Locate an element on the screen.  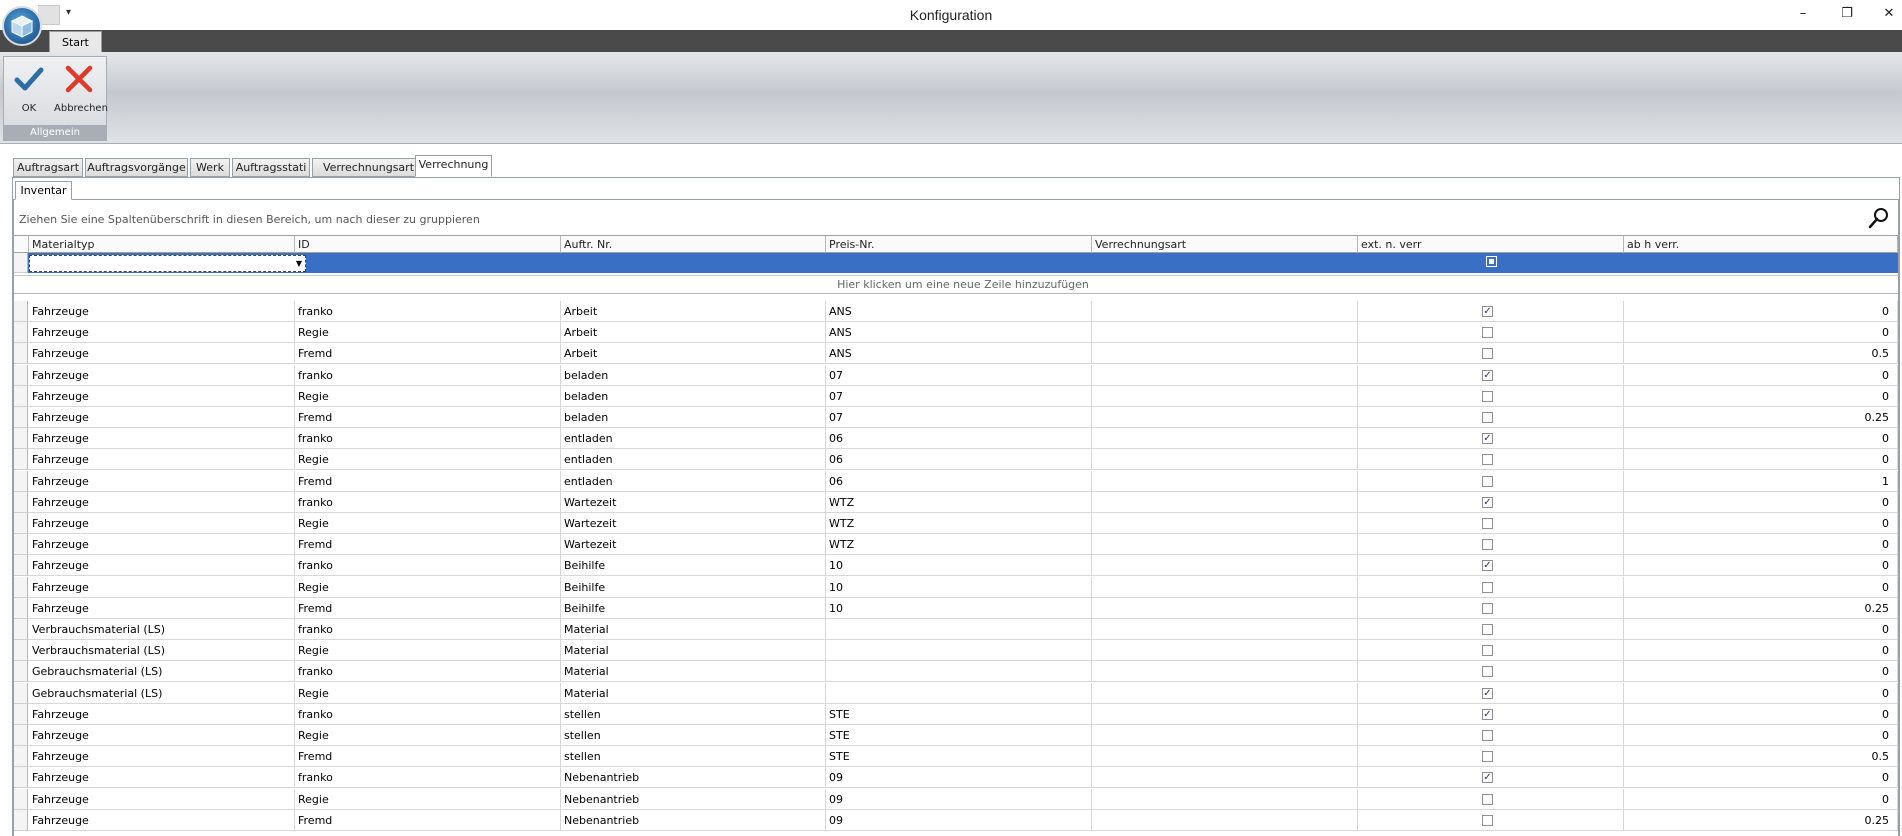
ok-button: OK is located at coordinates (29, 89).